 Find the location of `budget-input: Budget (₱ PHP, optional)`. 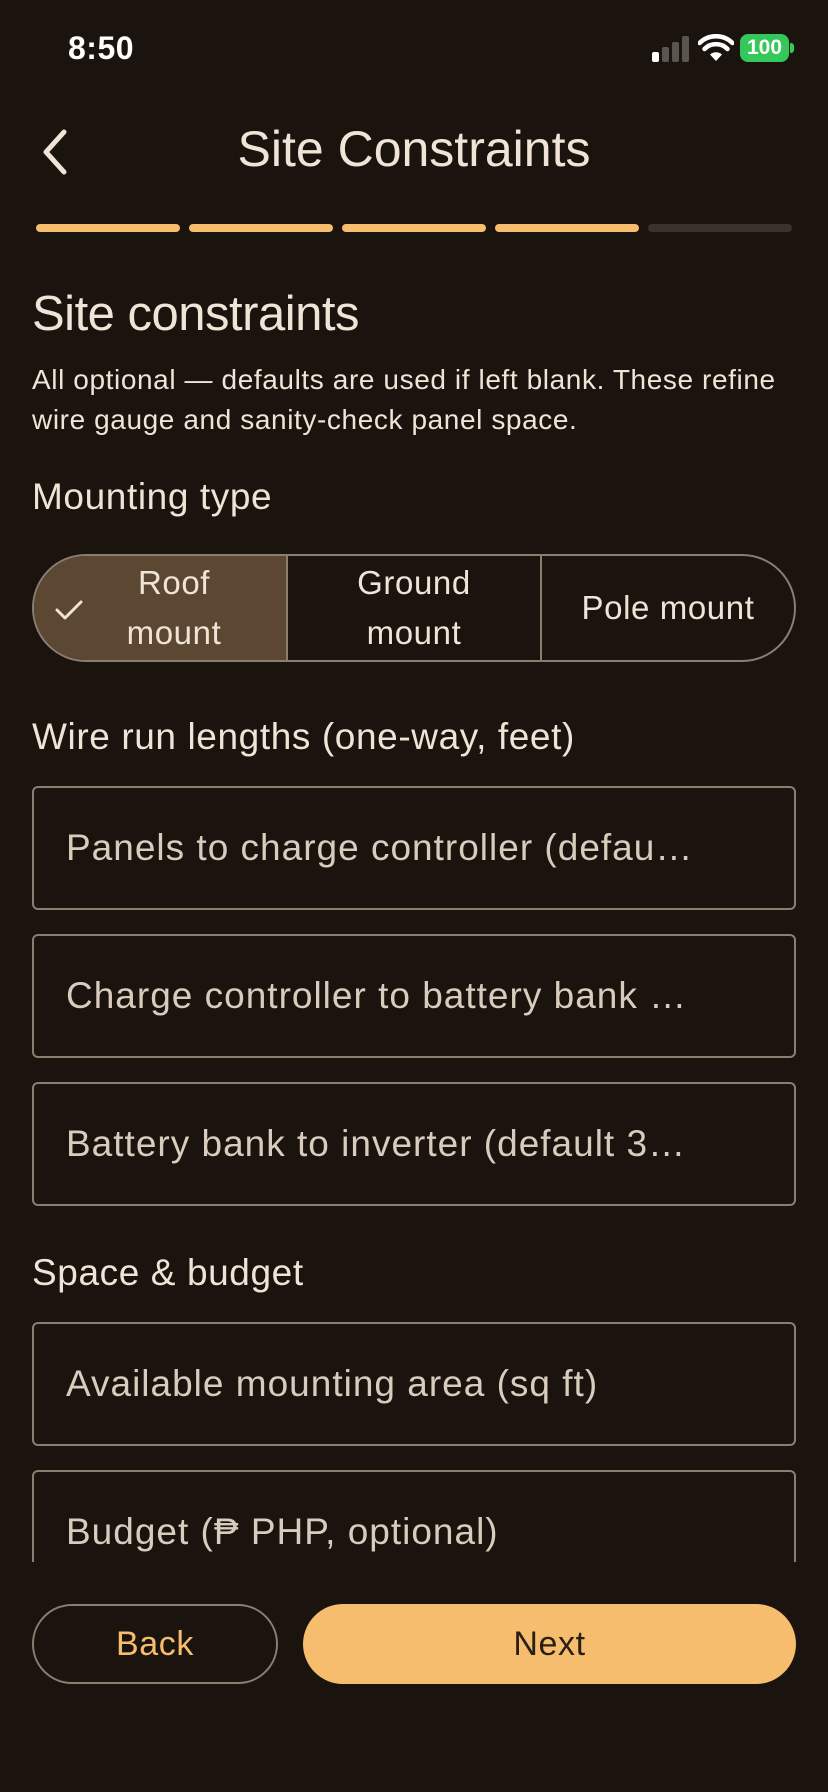

budget-input: Budget (₱ PHP, optional) is located at coordinates (414, 1516).